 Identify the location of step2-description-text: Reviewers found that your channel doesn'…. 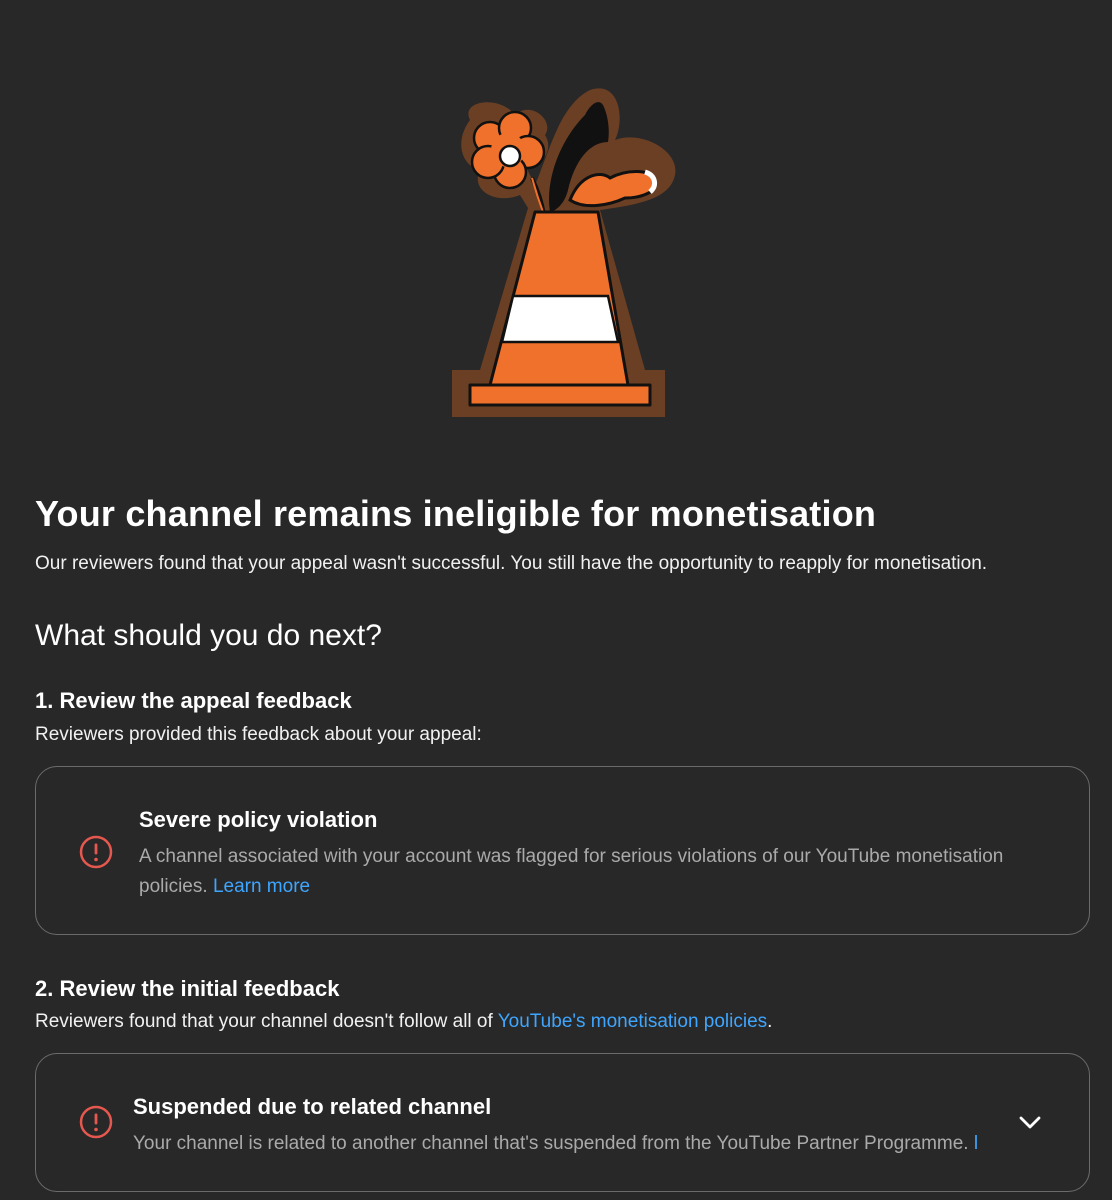
(266, 1021).